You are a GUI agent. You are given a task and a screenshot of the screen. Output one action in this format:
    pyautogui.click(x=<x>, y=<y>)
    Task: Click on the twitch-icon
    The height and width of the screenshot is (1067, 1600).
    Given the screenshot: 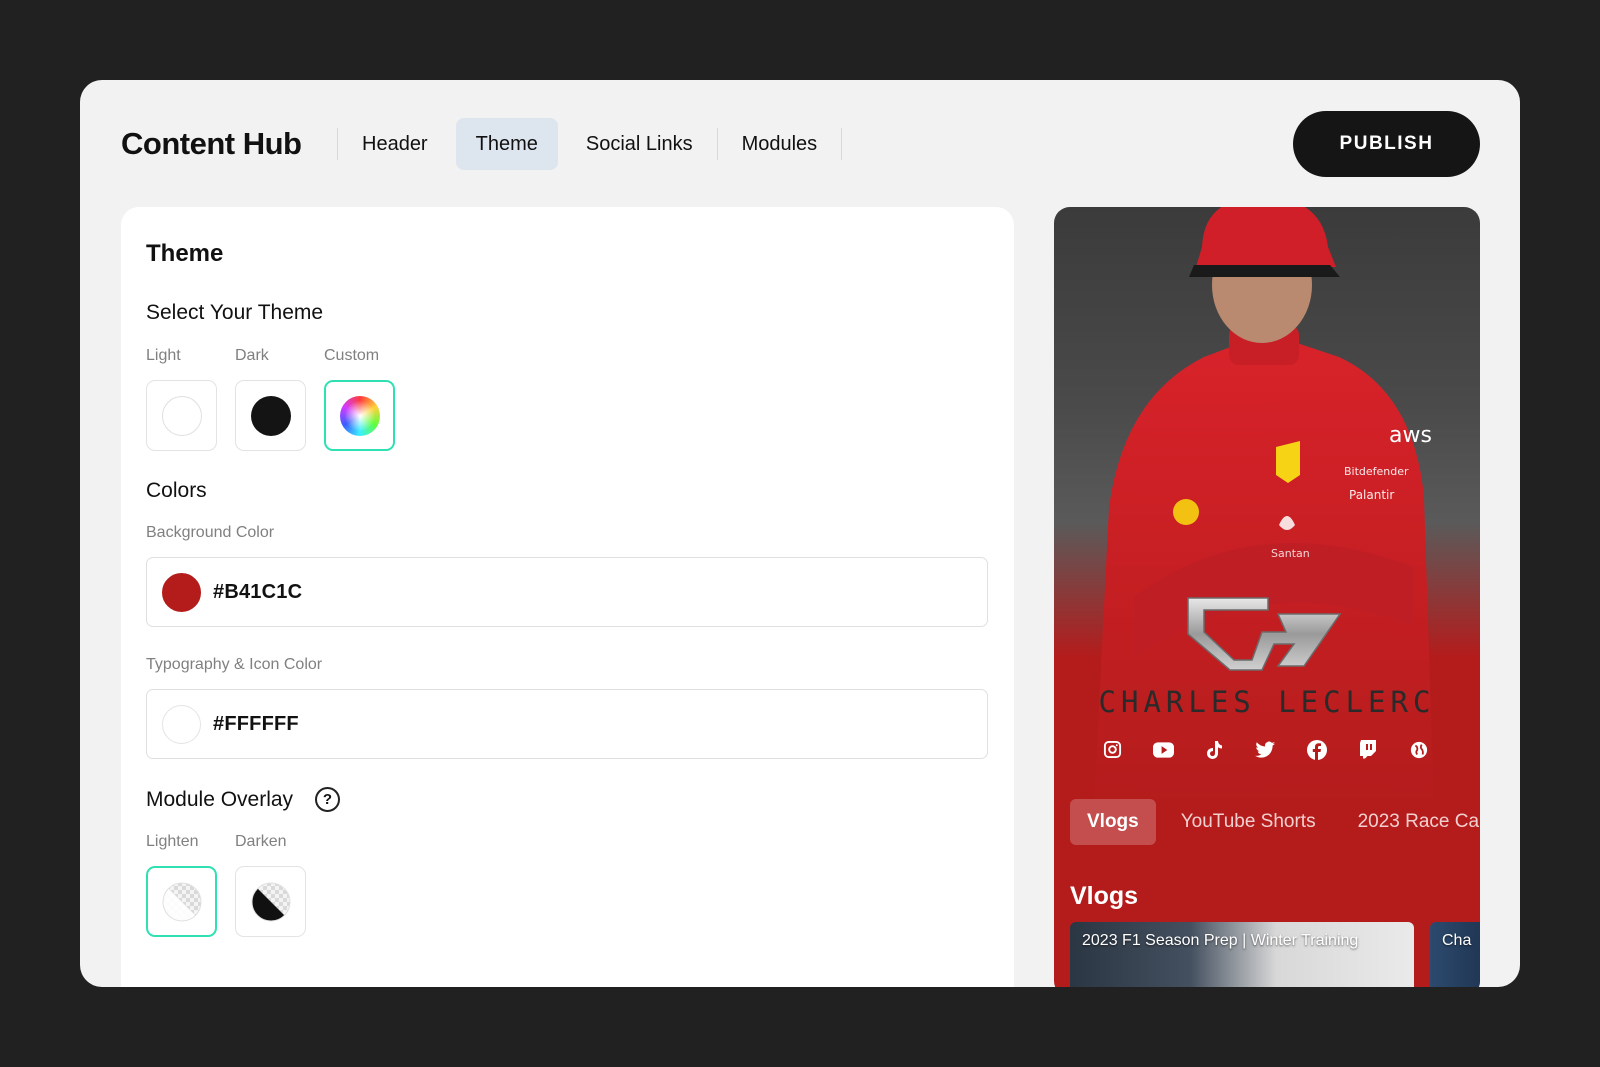 What is the action you would take?
    pyautogui.click(x=1367, y=749)
    